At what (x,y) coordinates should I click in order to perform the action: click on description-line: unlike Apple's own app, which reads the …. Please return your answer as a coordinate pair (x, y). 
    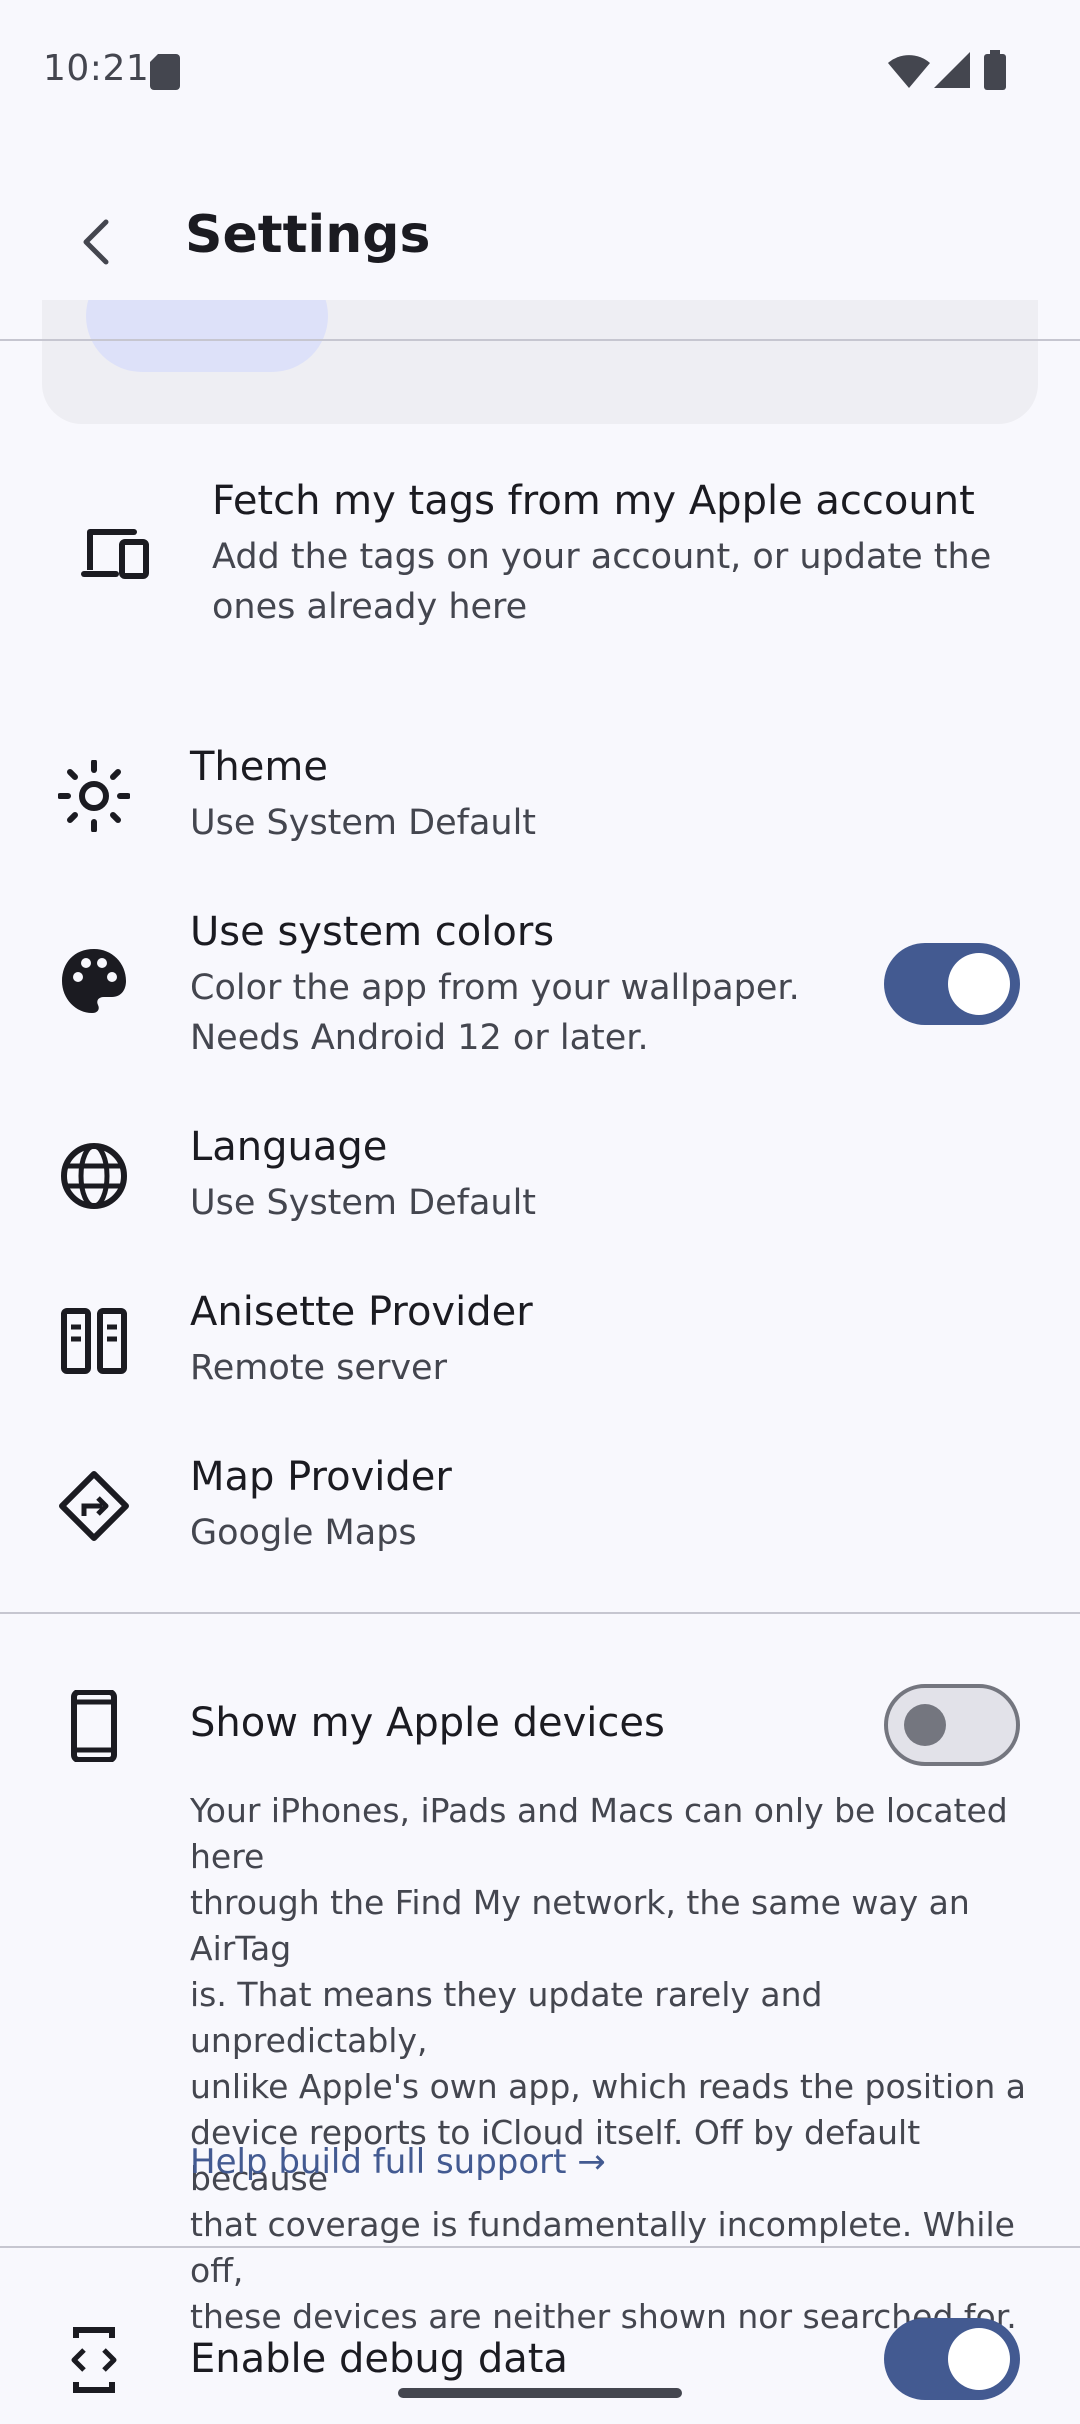
    Looking at the image, I should click on (608, 2086).